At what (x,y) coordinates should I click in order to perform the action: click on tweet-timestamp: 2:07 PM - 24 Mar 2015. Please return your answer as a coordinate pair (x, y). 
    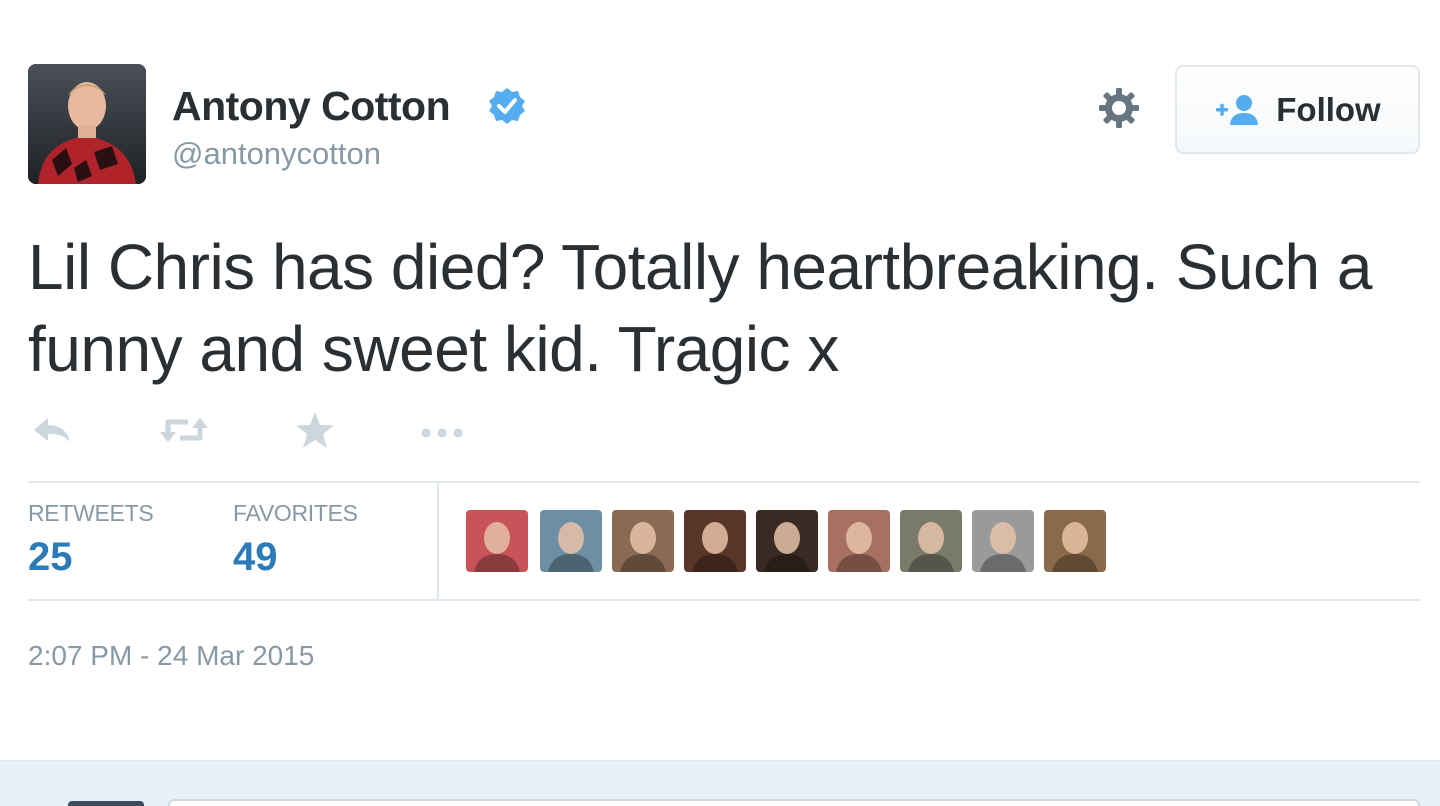
    Looking at the image, I should click on (171, 656).